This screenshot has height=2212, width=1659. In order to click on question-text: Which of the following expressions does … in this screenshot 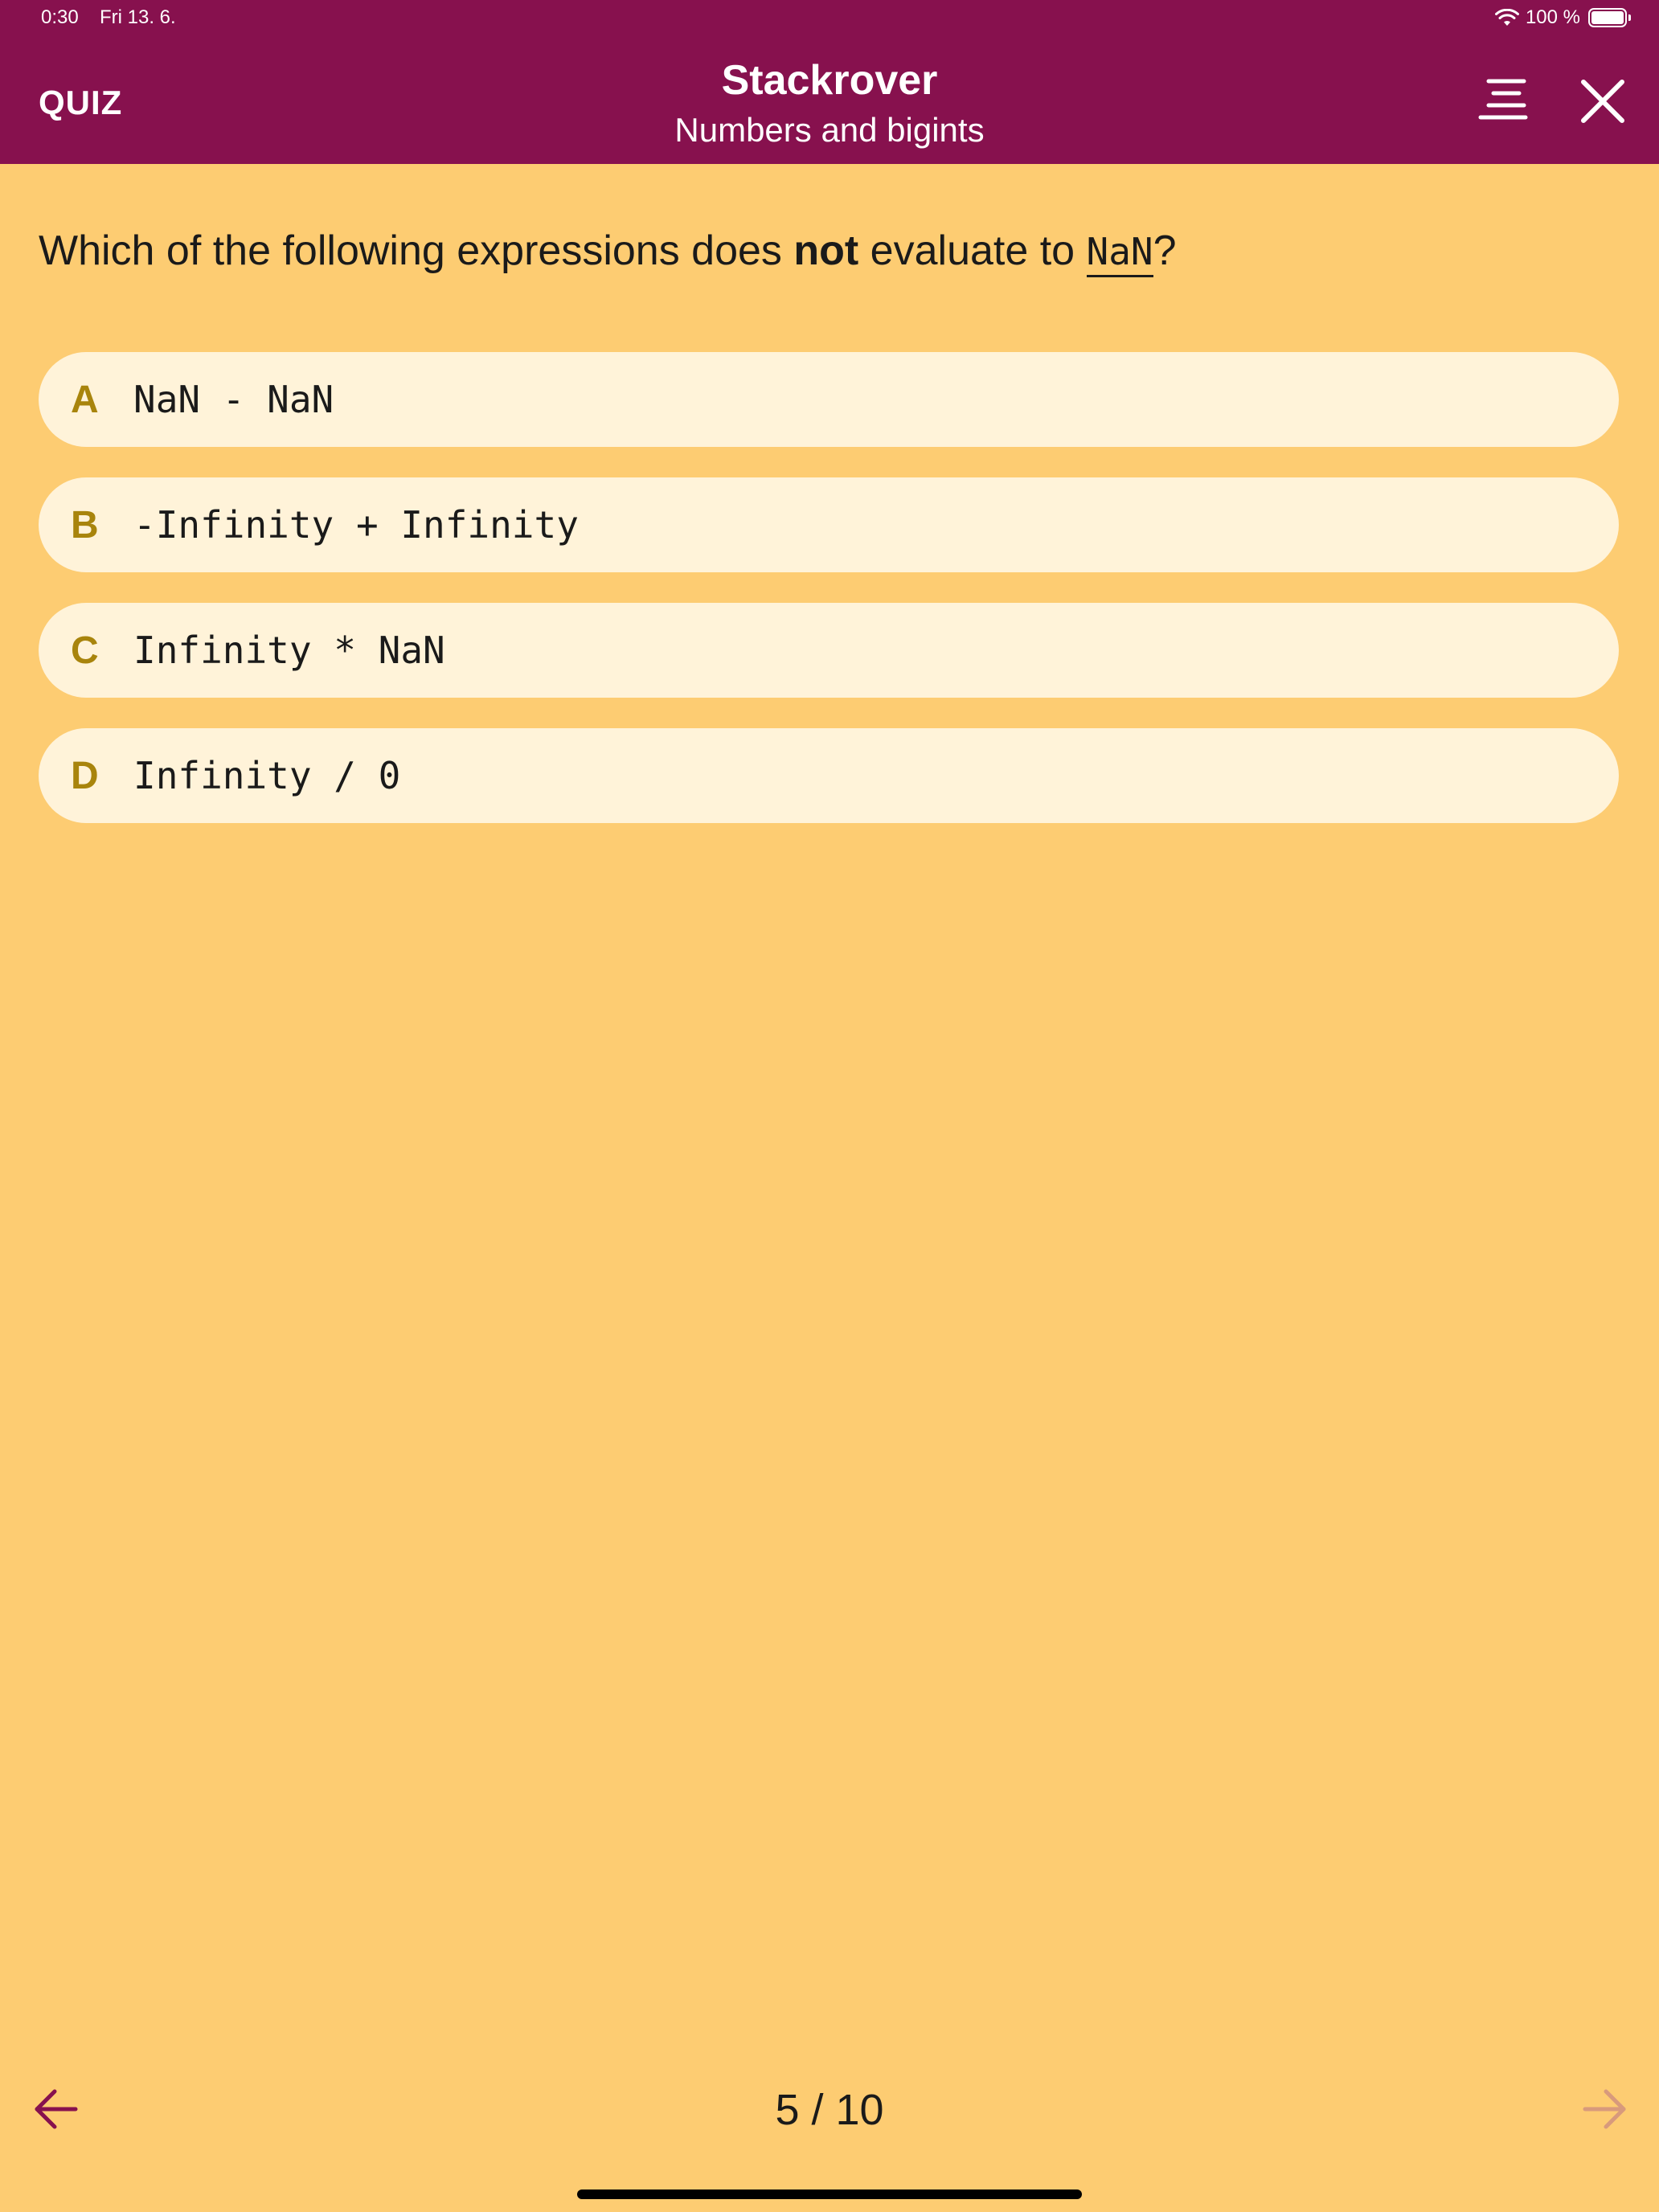, I will do `click(608, 252)`.